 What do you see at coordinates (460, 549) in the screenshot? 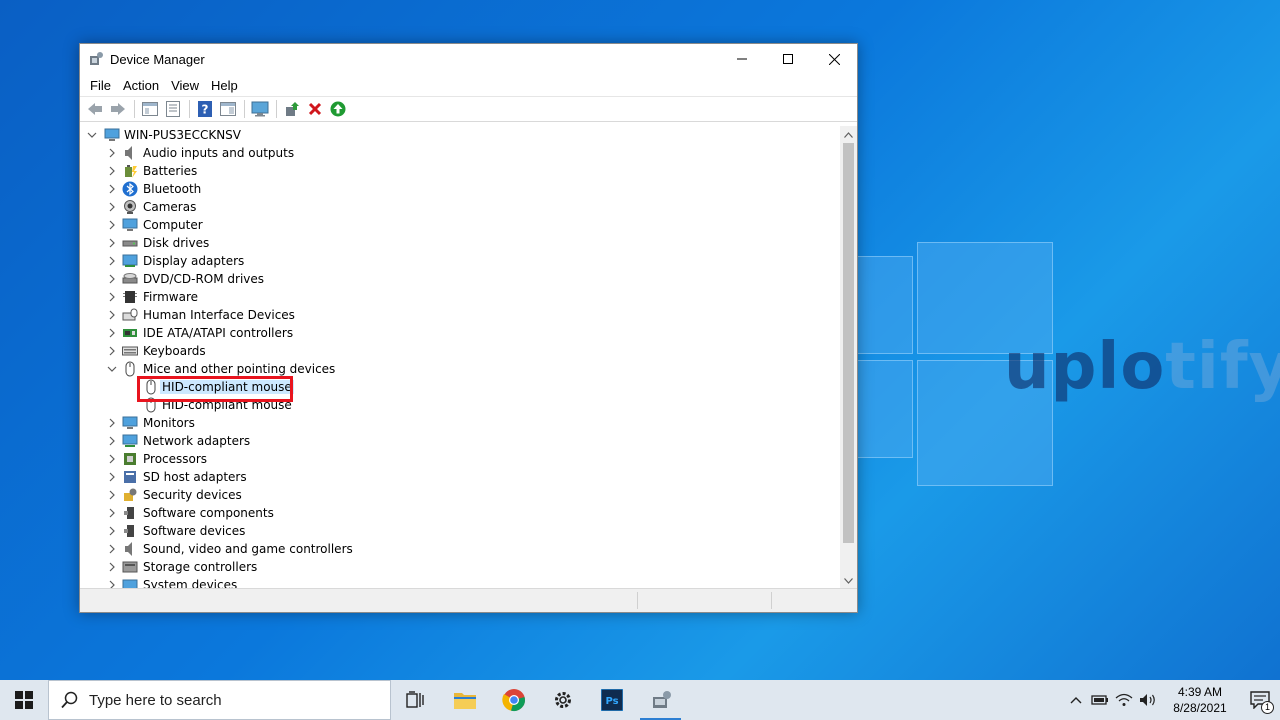
I see `tree-category-sound-controller: Sound, video and game controllers` at bounding box center [460, 549].